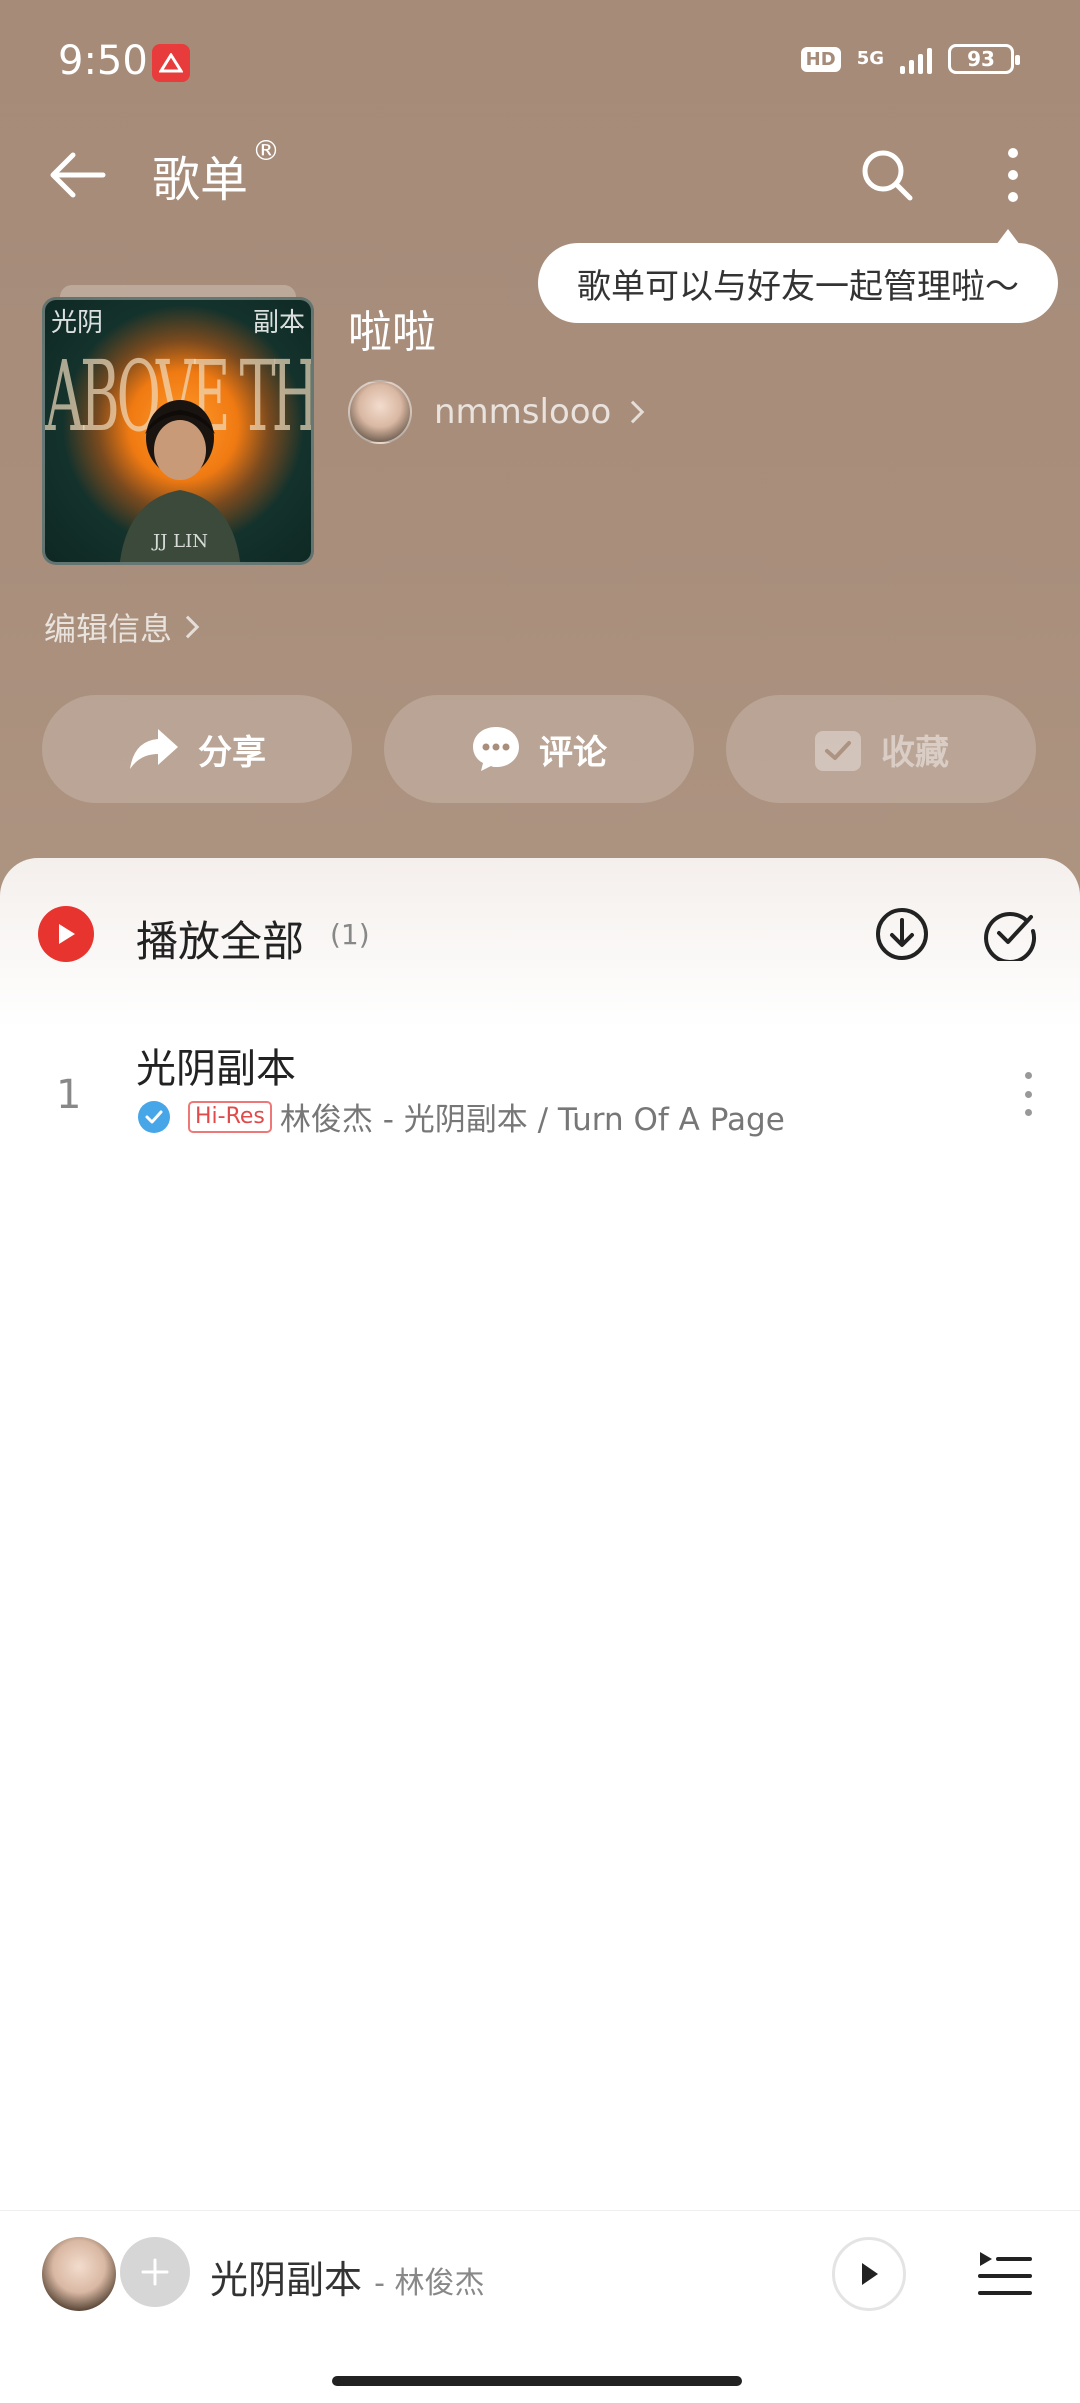 Image resolution: width=1080 pixels, height=2403 pixels. Describe the element at coordinates (197, 749) in the screenshot. I see `share-button: 分享` at that location.